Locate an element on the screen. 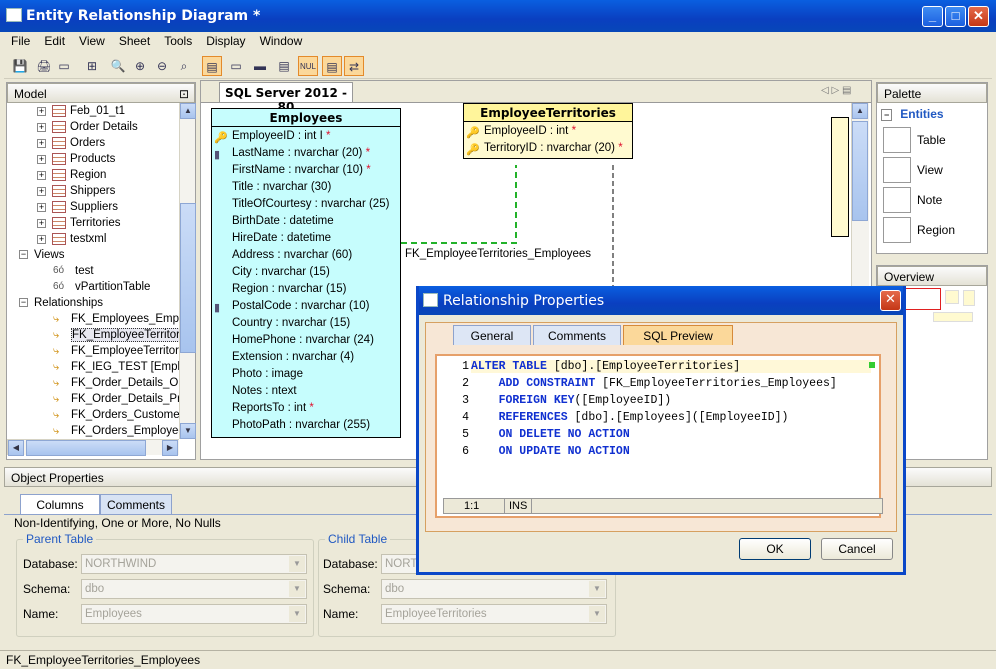 This screenshot has height=669, width=996. entity-column: 🔑 EmployeeID : int * is located at coordinates (520, 133).